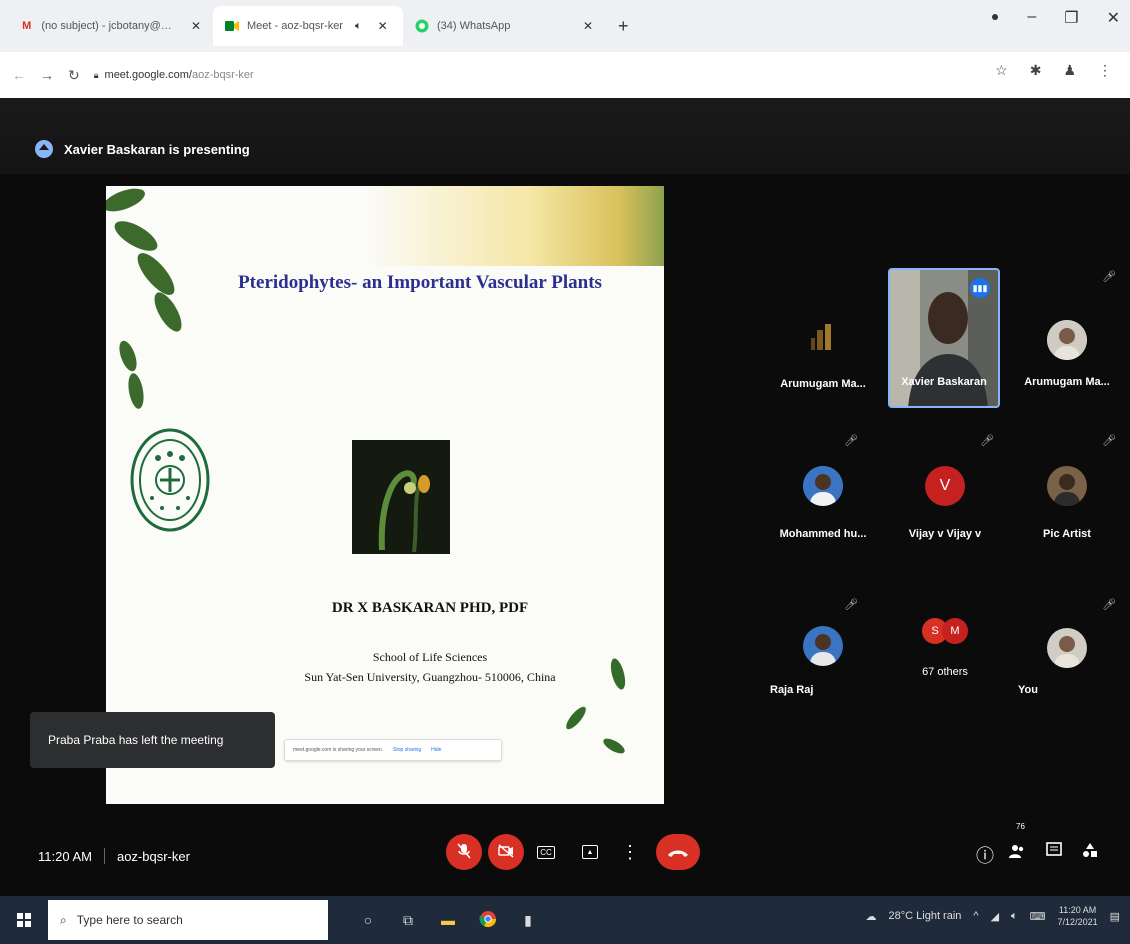  I want to click on participant-tile: 🎤︎ Pic Artist, so click(1067, 504).